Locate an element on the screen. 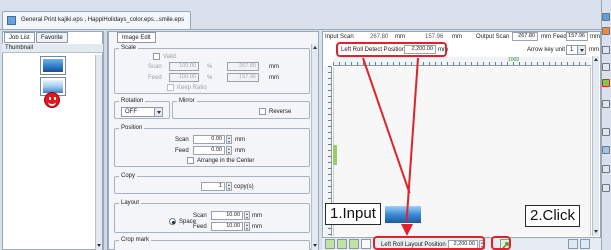 The height and width of the screenshot is (250, 611). output-scan-input: 267.80 is located at coordinates (525, 36).